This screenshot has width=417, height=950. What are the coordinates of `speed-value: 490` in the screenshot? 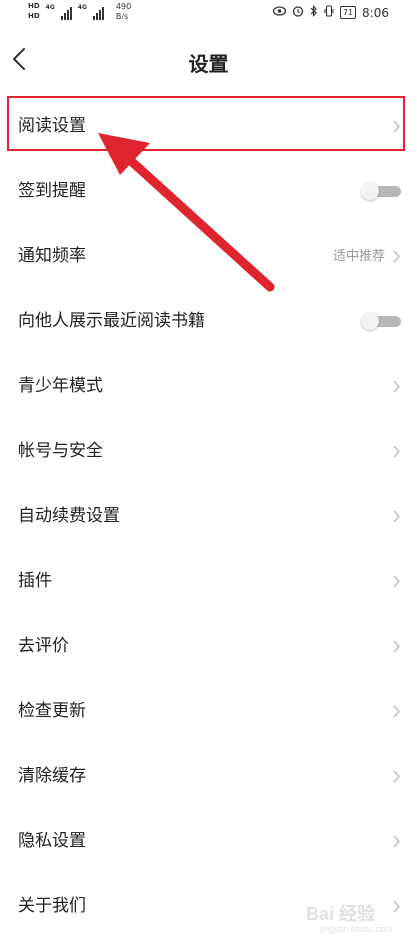 It's located at (123, 6).